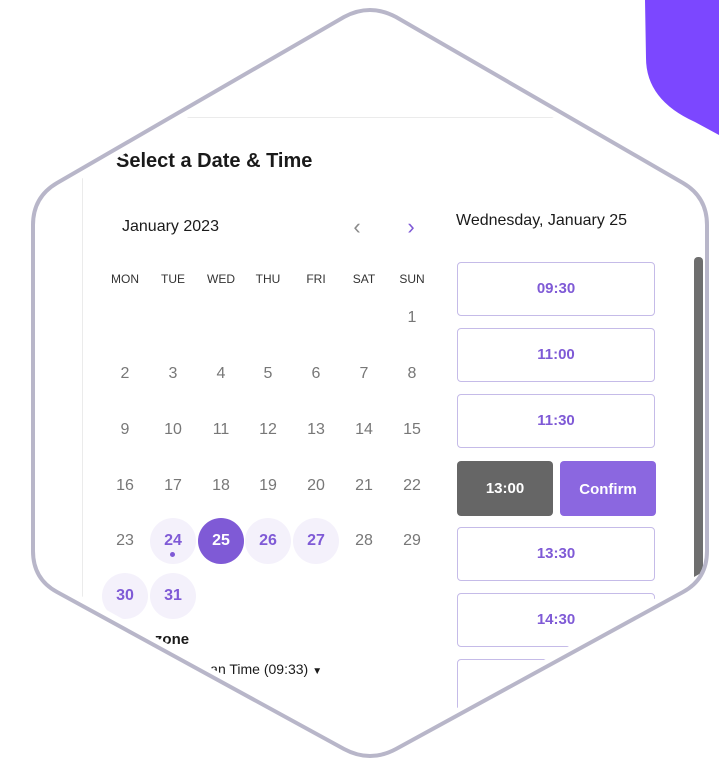 Image resolution: width=719 pixels, height=762 pixels. I want to click on weekday-label: FRI, so click(316, 279).